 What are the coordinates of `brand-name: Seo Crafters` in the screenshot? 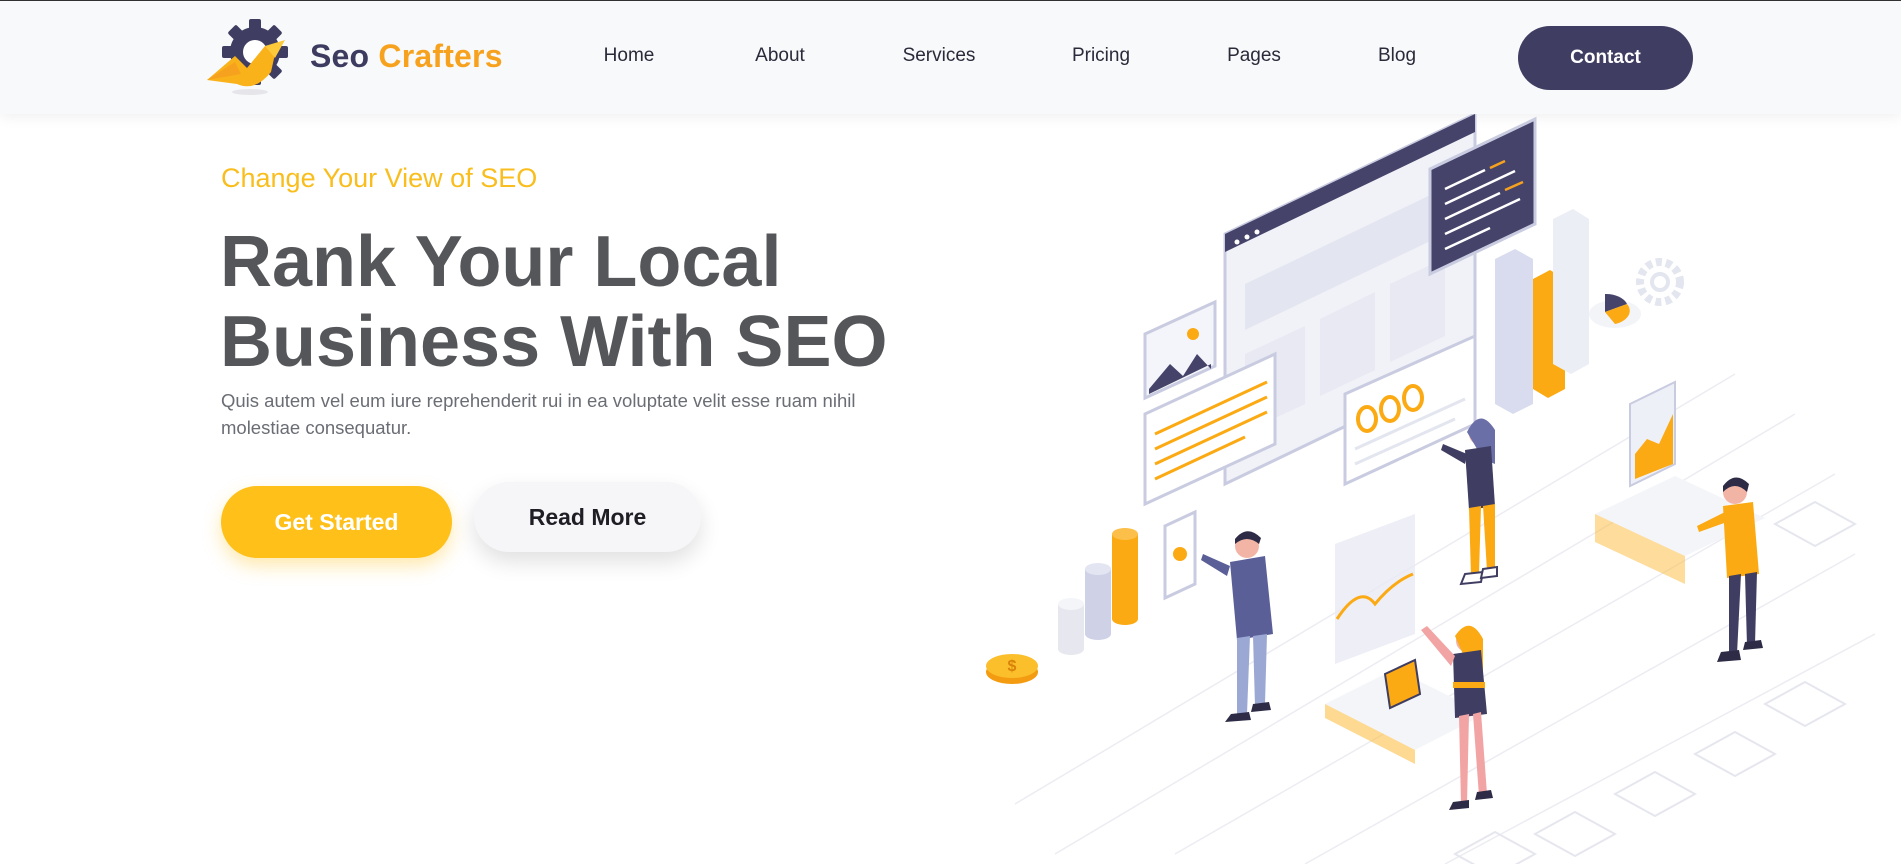 It's located at (406, 56).